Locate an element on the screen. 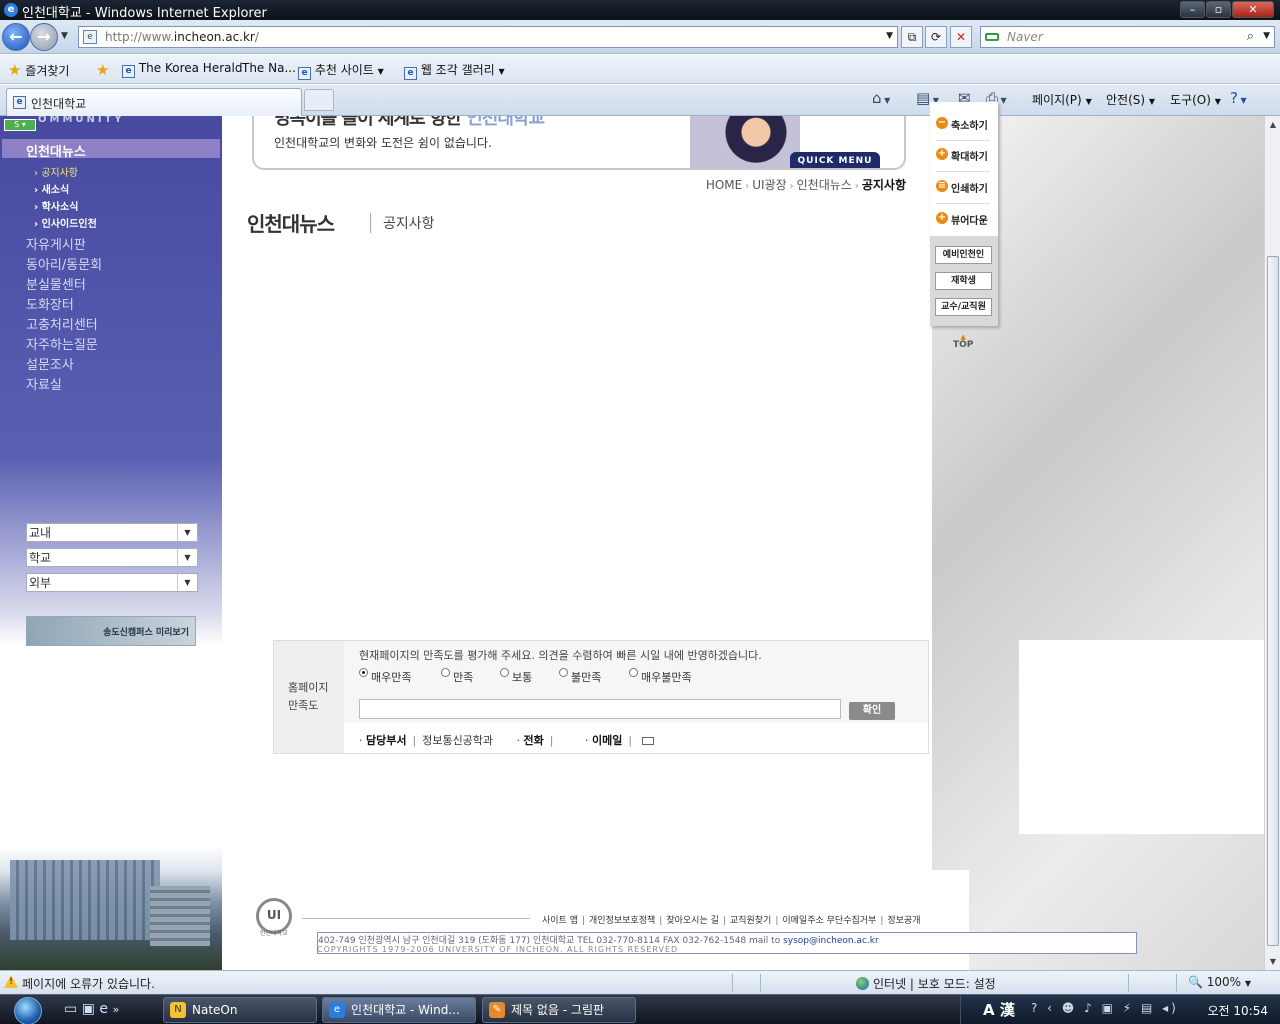  search-icon: ⌕ is located at coordinates (1250, 36).